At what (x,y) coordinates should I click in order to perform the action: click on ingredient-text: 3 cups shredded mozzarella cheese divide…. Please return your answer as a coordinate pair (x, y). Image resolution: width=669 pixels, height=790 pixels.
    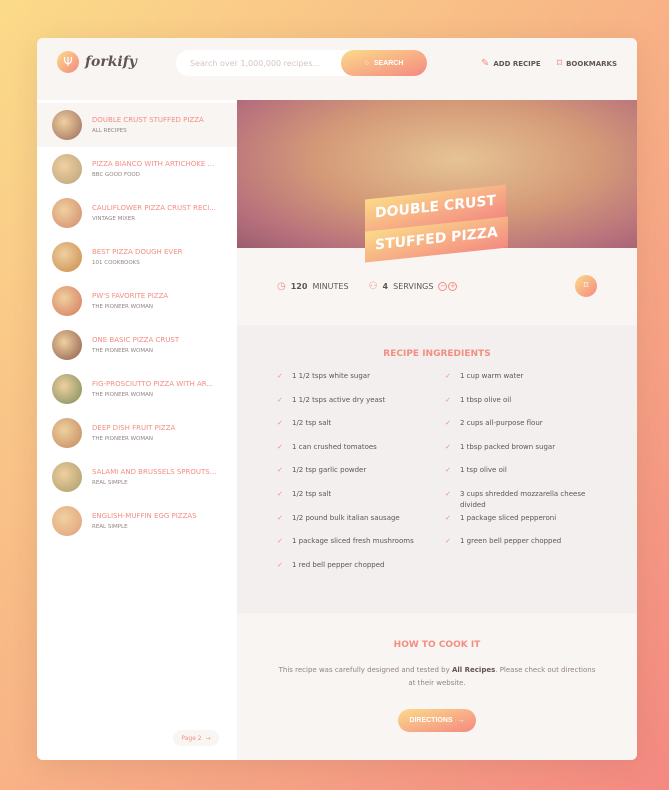
    Looking at the image, I should click on (523, 499).